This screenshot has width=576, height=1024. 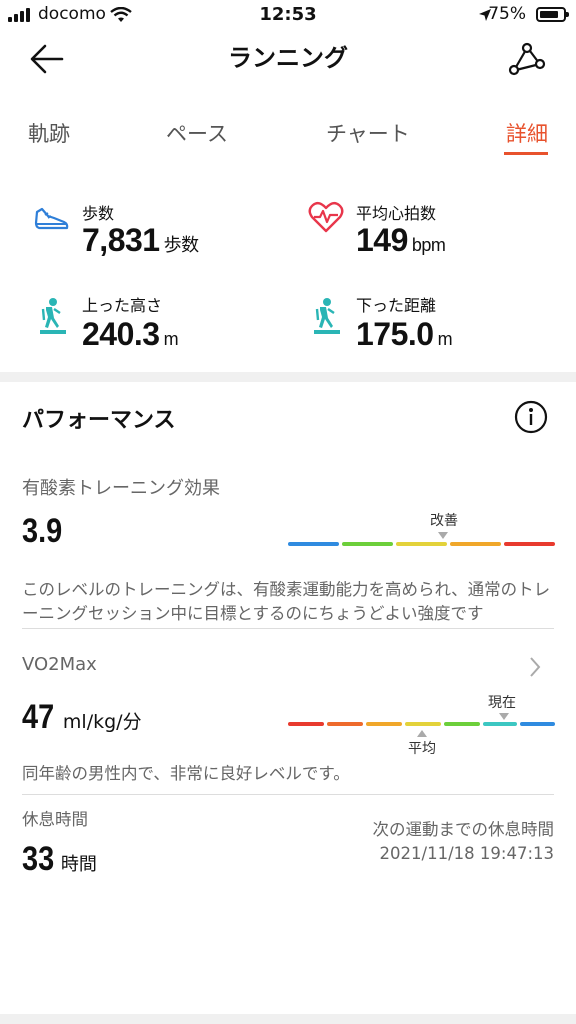 What do you see at coordinates (181, 245) in the screenshot?
I see `steps-unit: 歩数` at bounding box center [181, 245].